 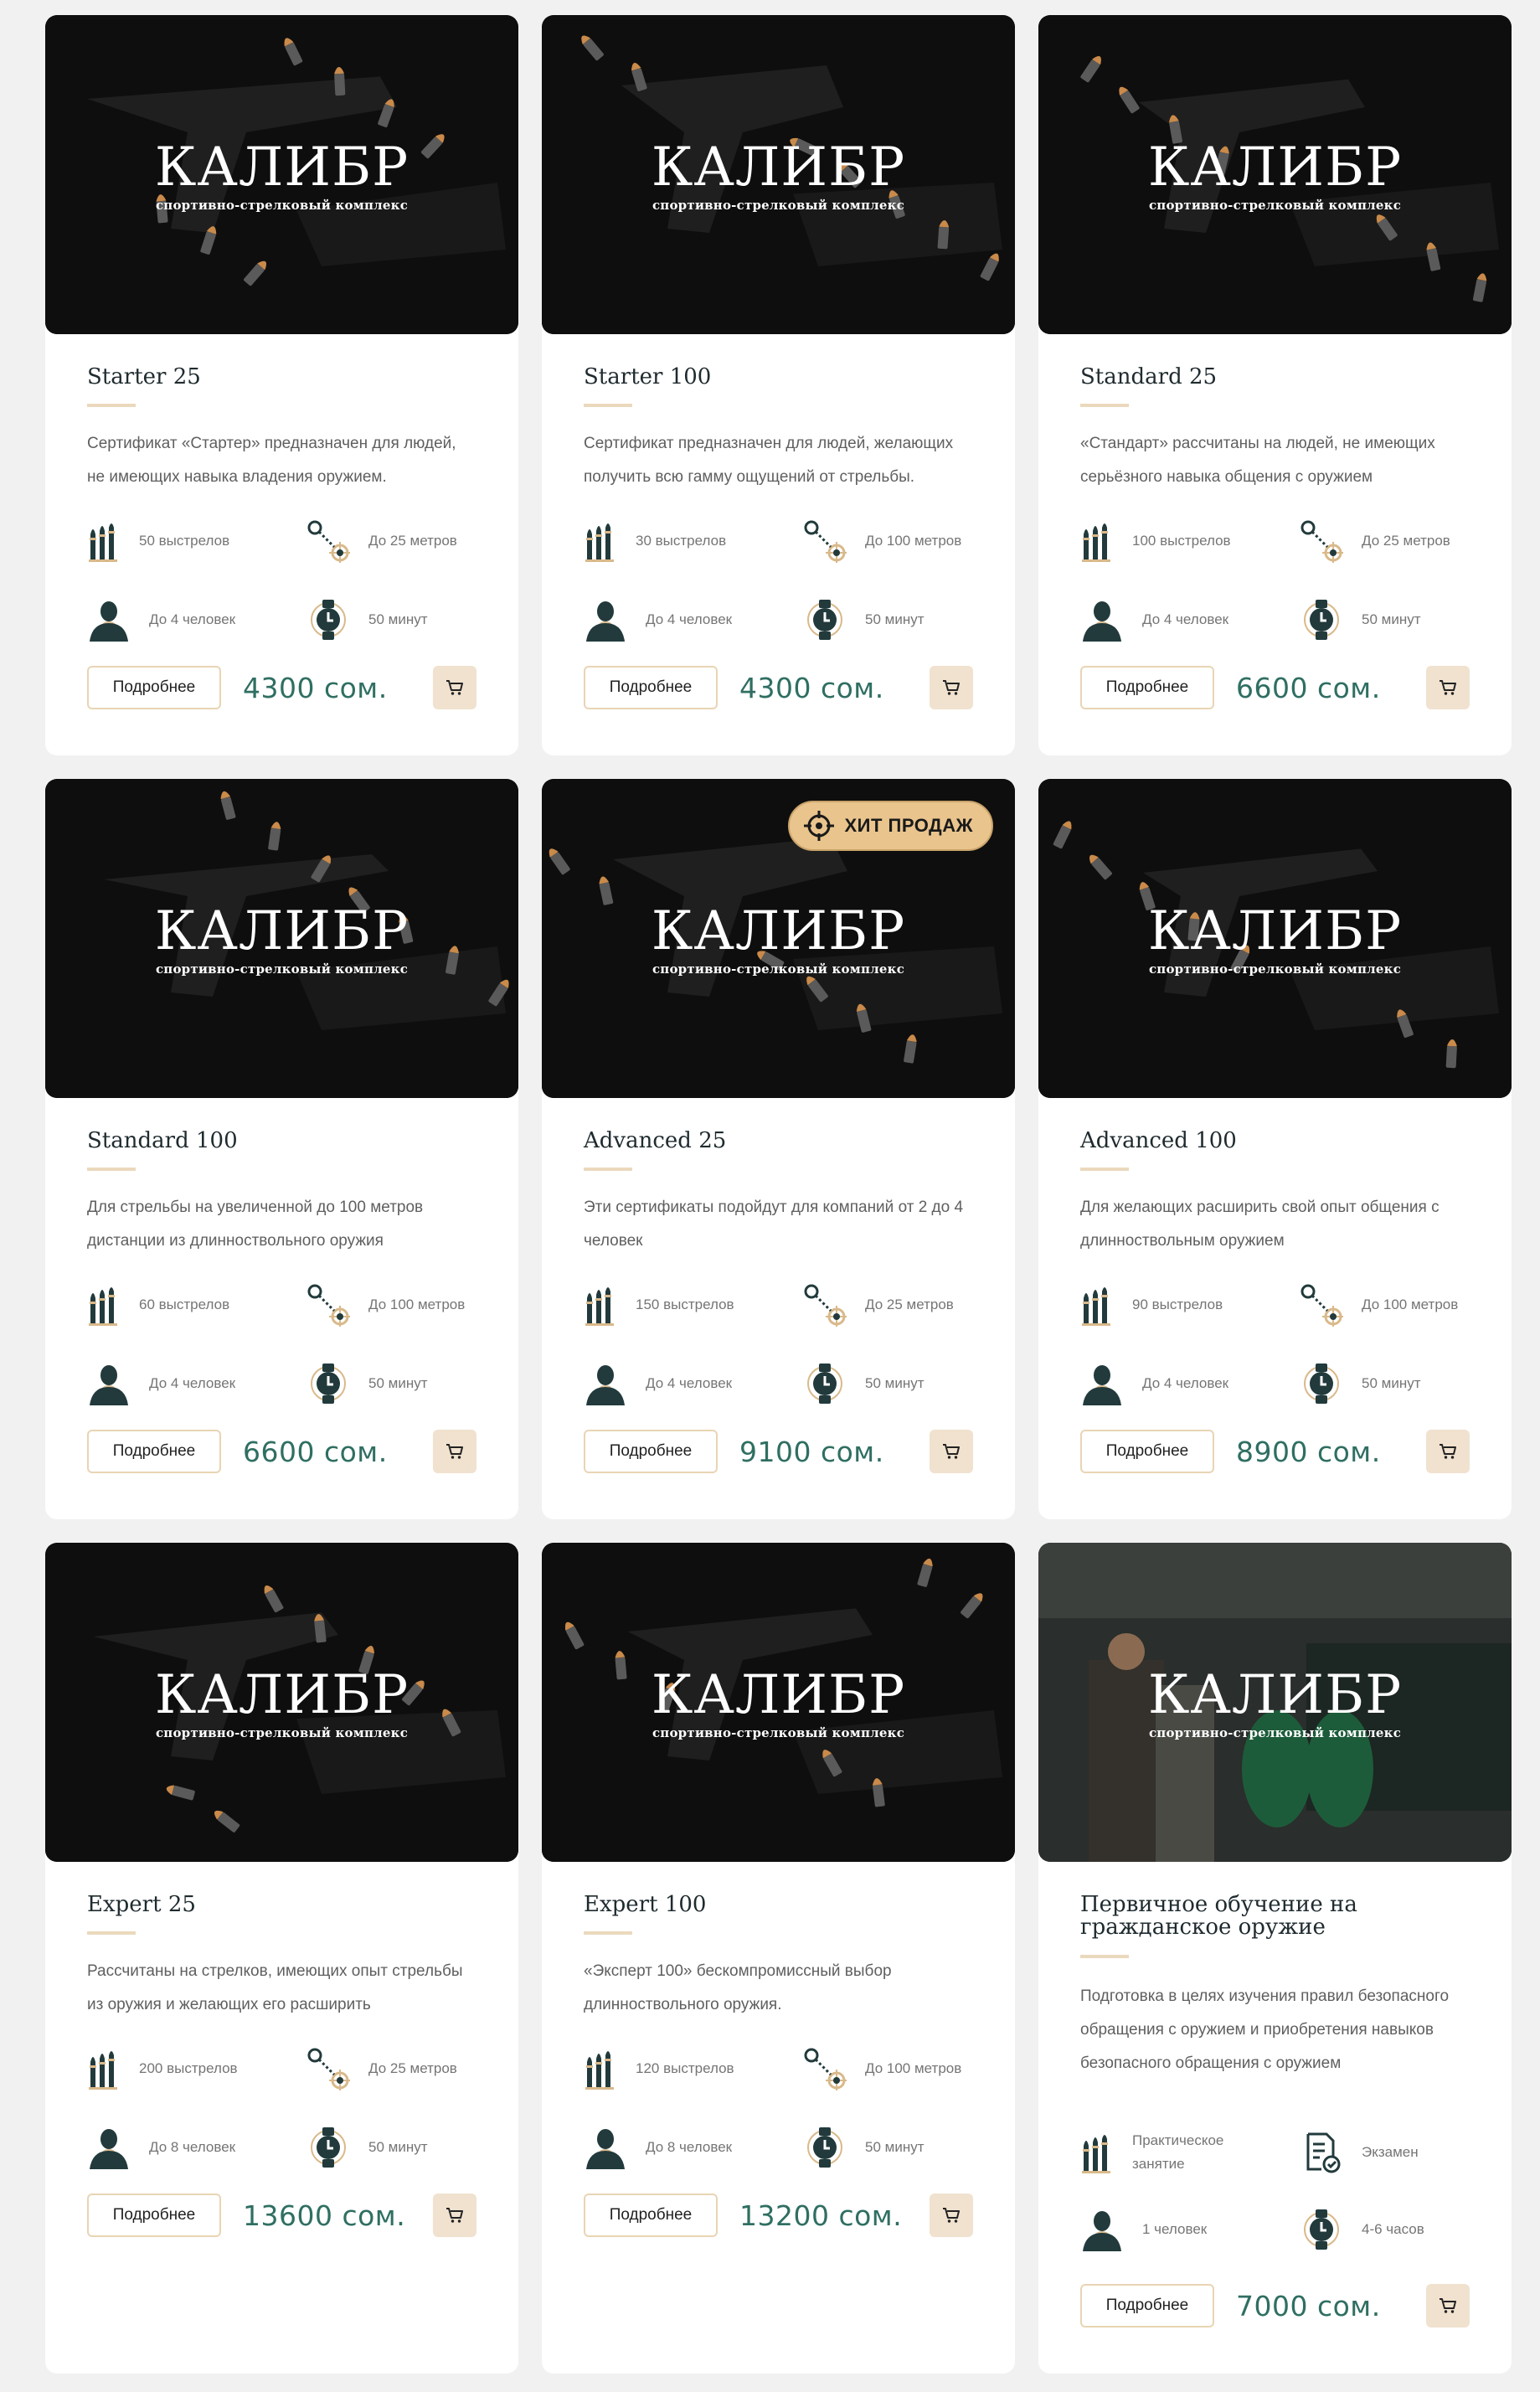 I want to click on feature-distance: Экзамен, so click(x=1392, y=2153).